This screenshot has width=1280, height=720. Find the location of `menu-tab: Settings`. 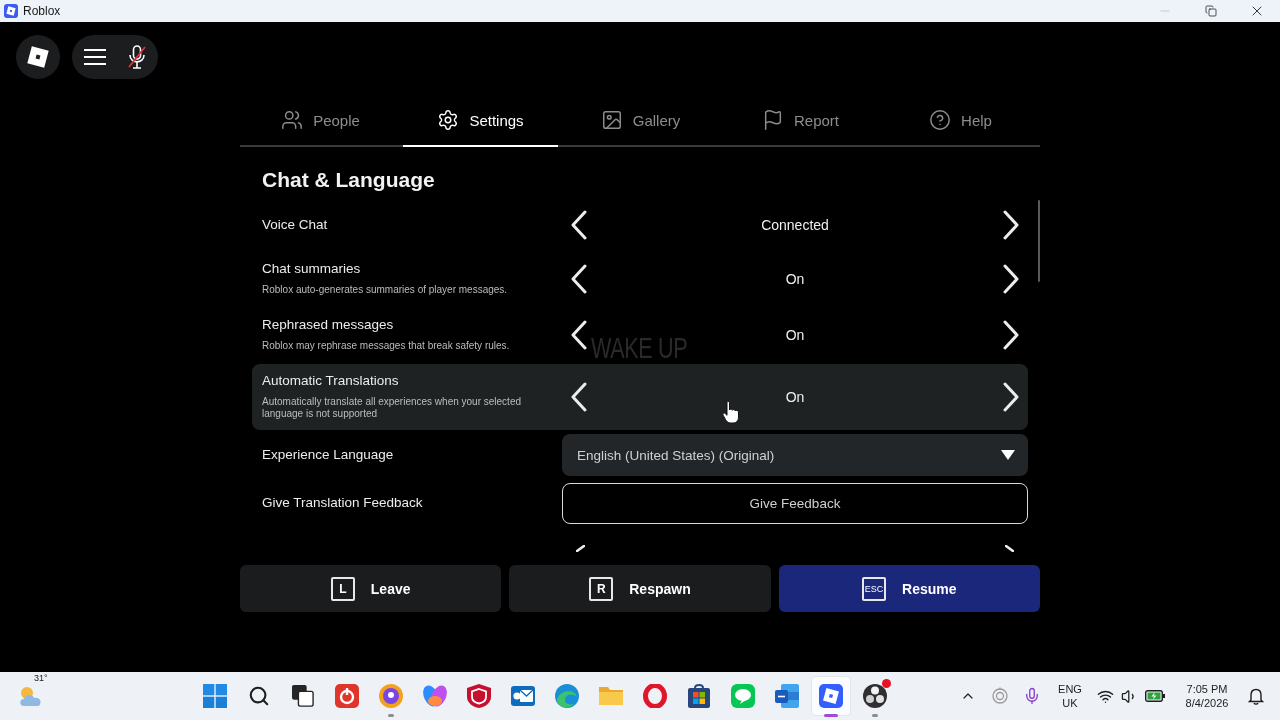

menu-tab: Settings is located at coordinates (480, 121).